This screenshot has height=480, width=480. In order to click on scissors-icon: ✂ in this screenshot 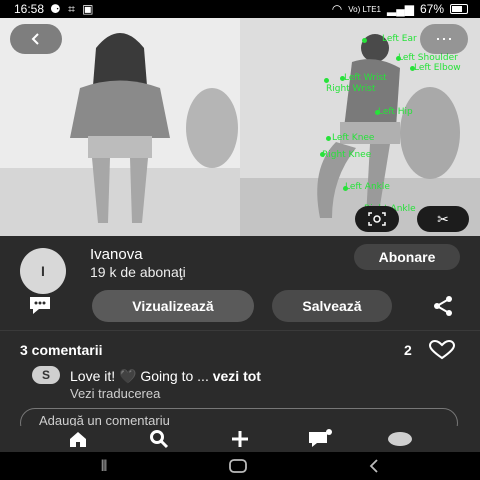, I will do `click(443, 218)`.